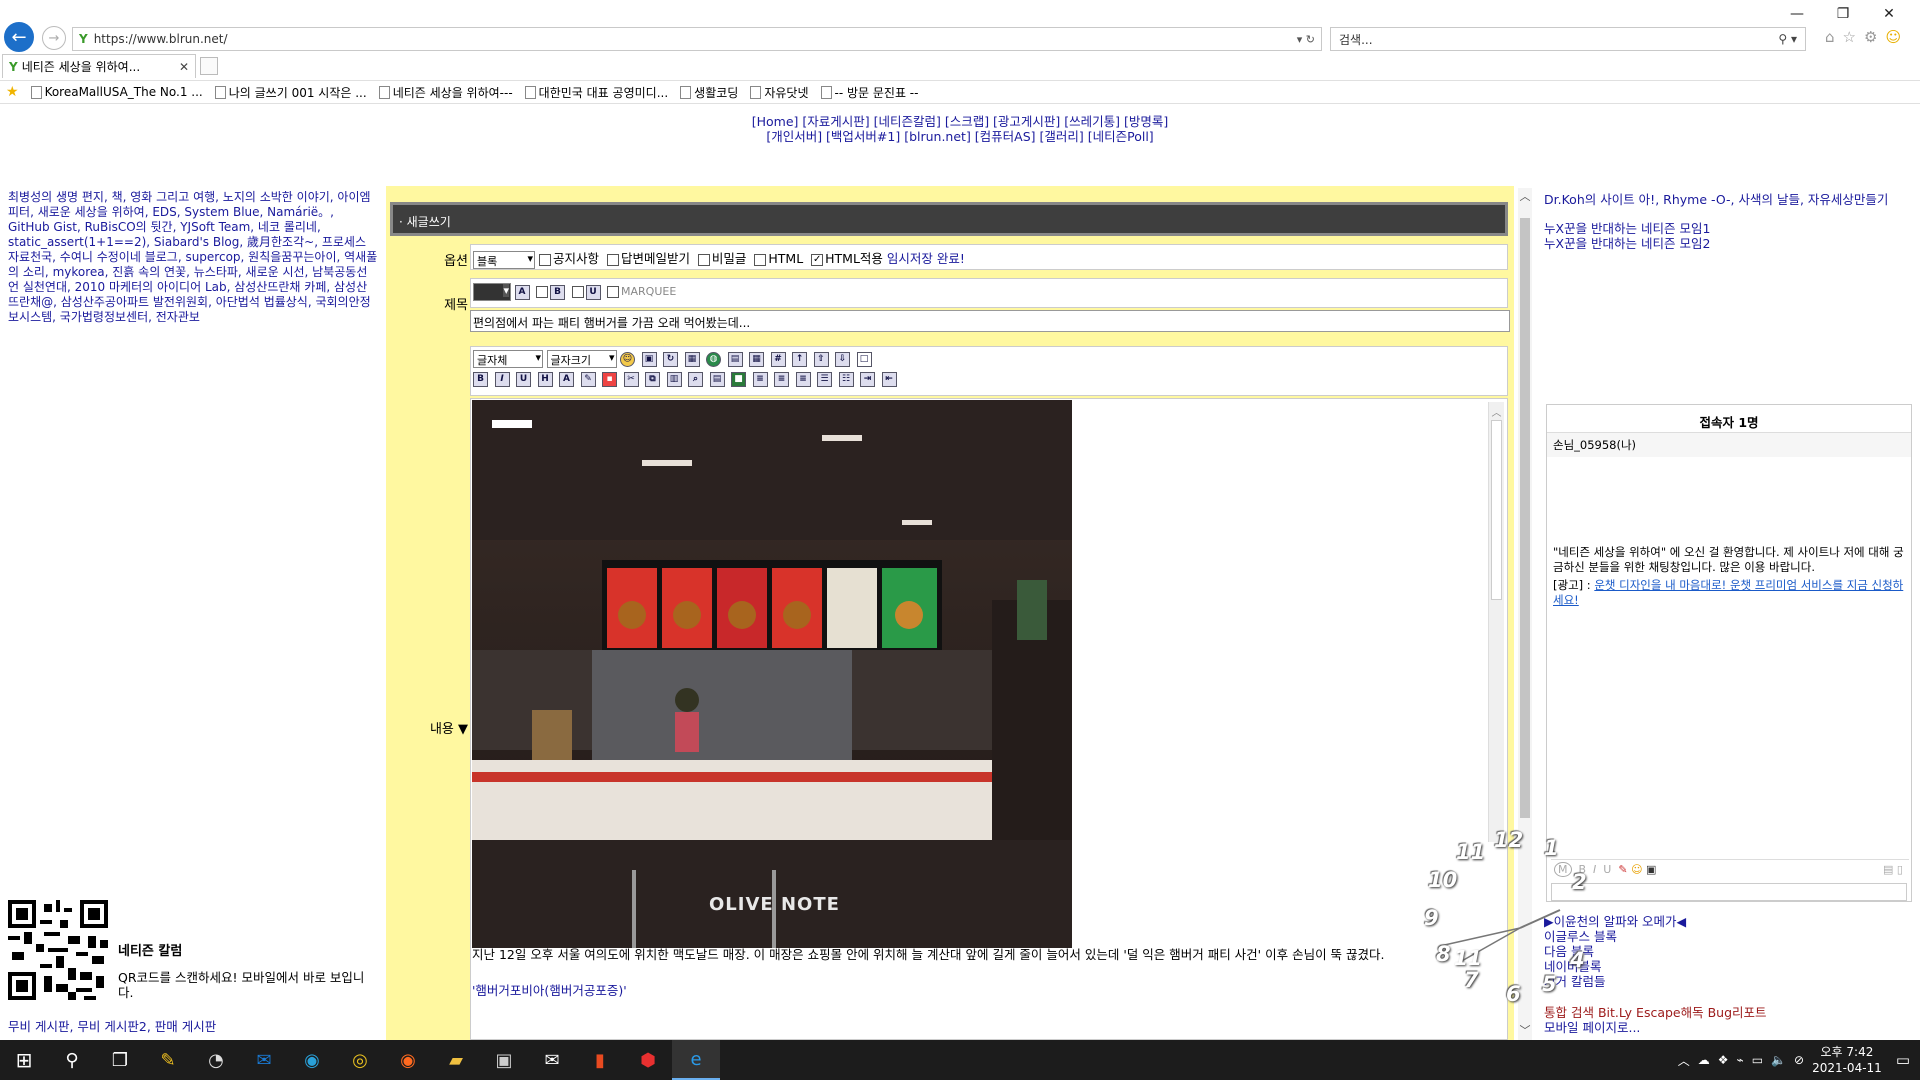  I want to click on check-html-apply: ✓ HTML적용, so click(847, 258).